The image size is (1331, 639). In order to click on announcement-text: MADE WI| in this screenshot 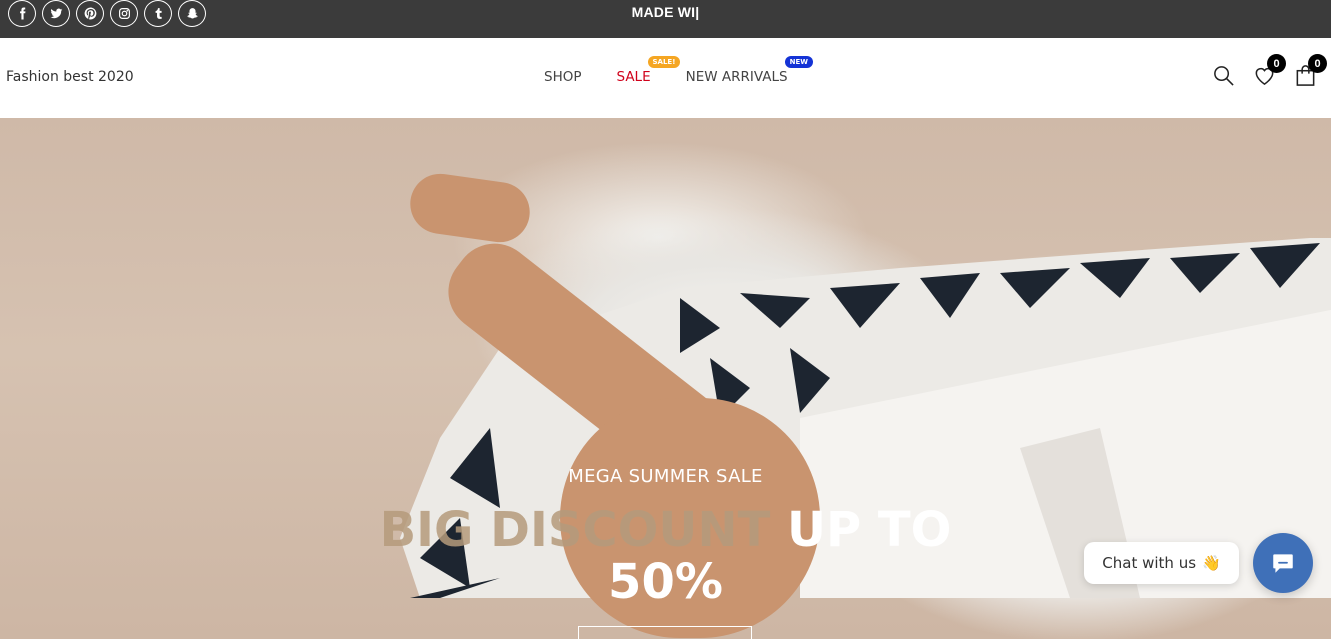, I will do `click(665, 12)`.